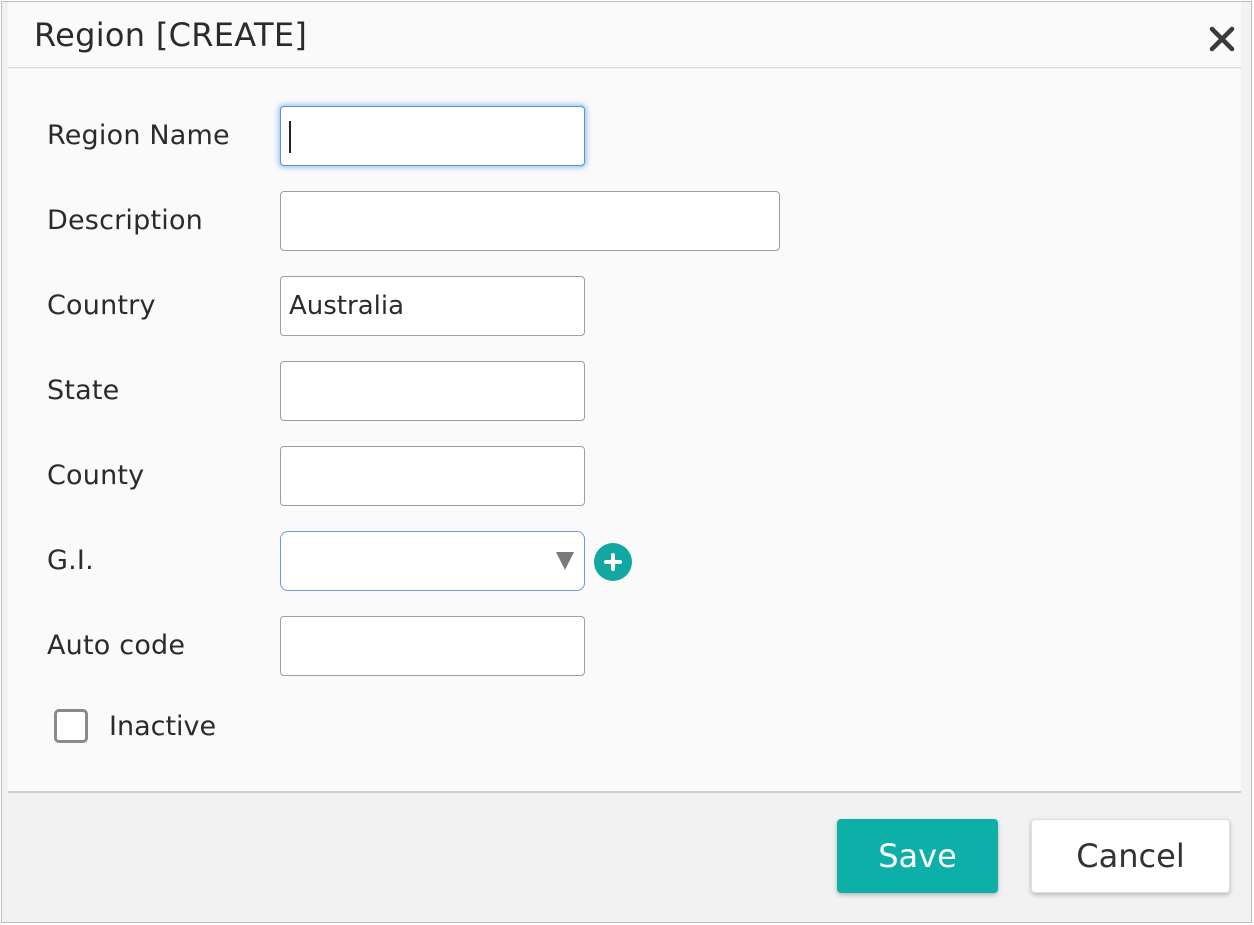 The image size is (1254, 925). What do you see at coordinates (432, 476) in the screenshot?
I see `county-input` at bounding box center [432, 476].